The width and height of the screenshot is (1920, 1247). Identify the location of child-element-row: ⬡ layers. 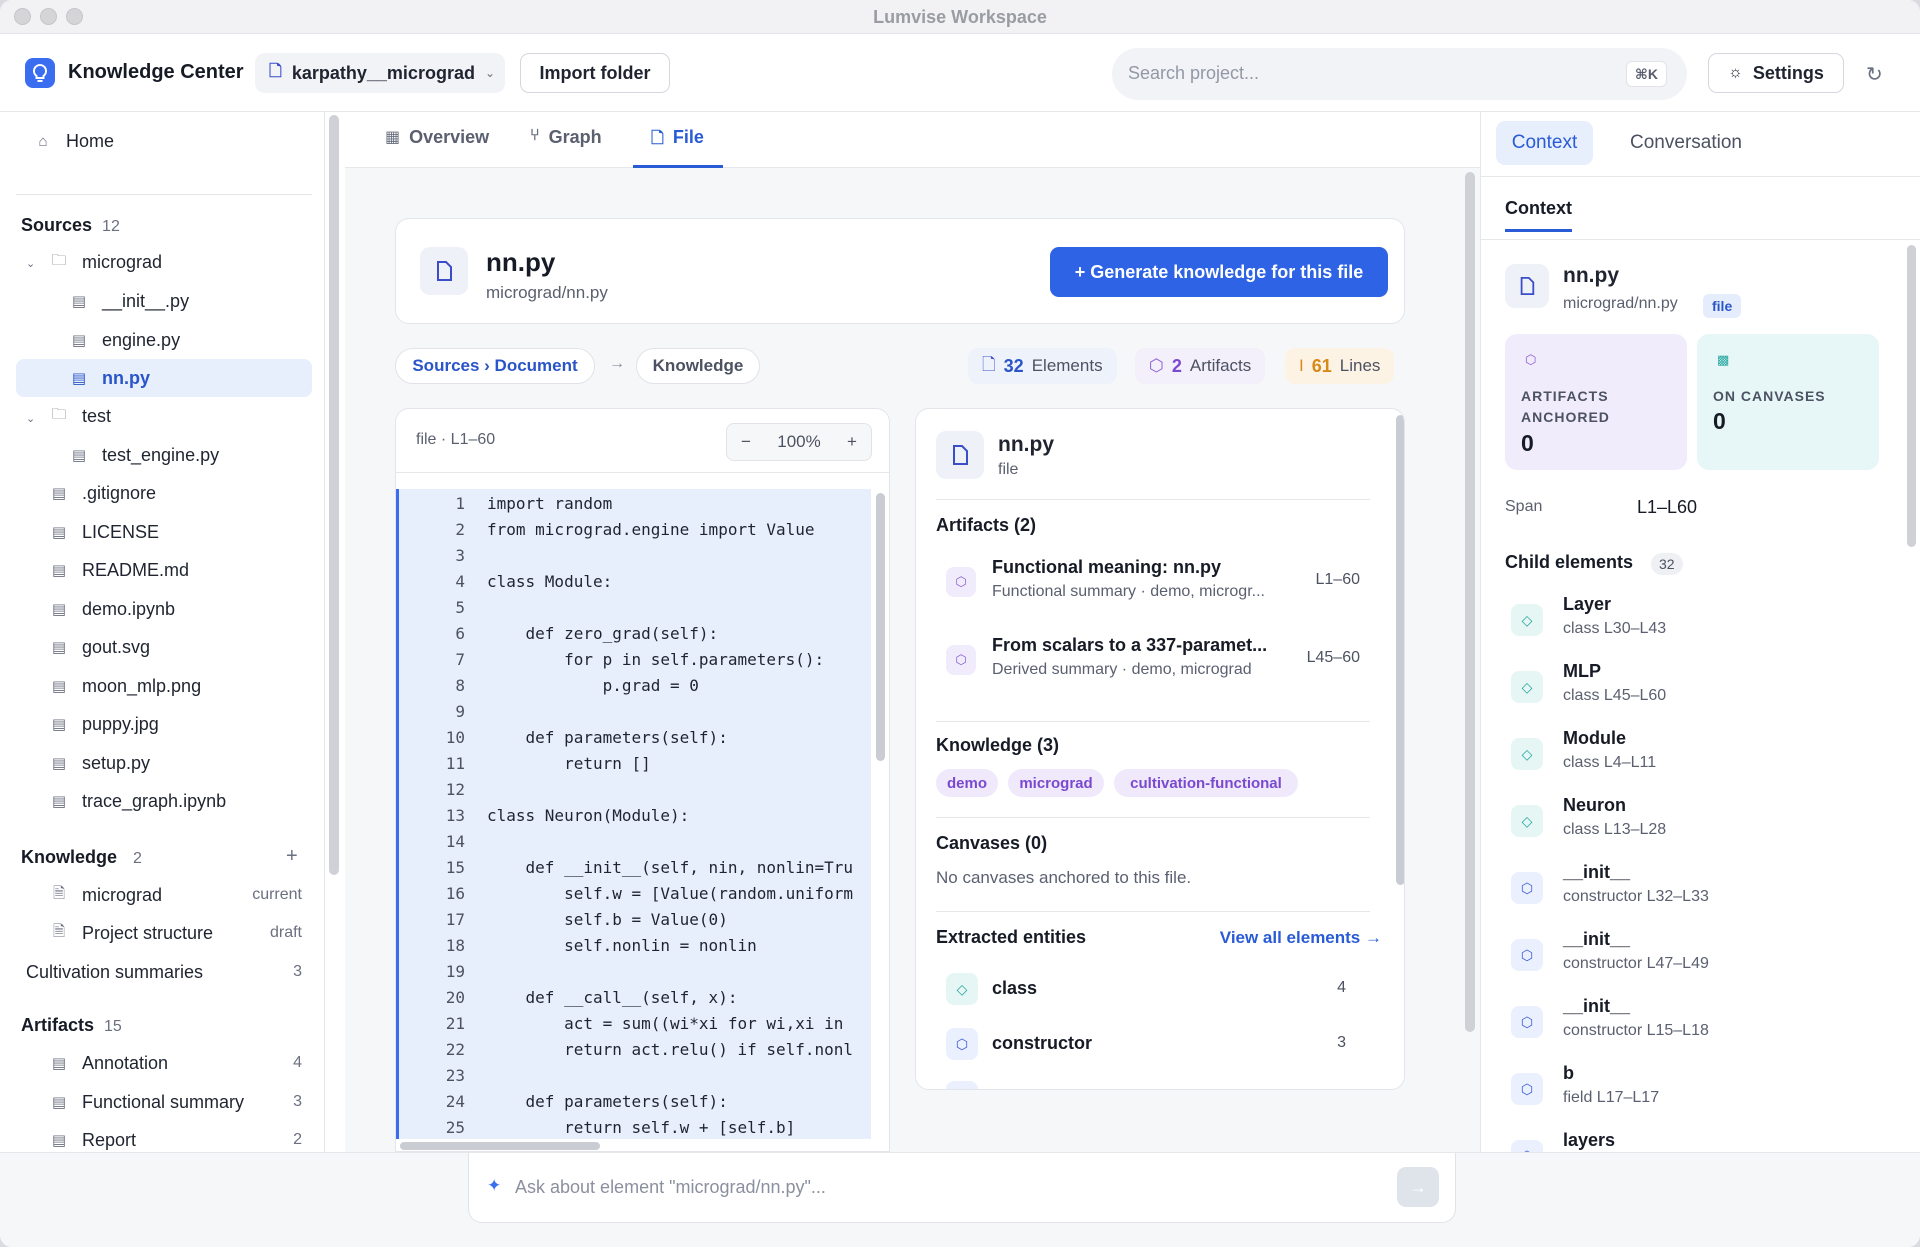
(1701, 1140).